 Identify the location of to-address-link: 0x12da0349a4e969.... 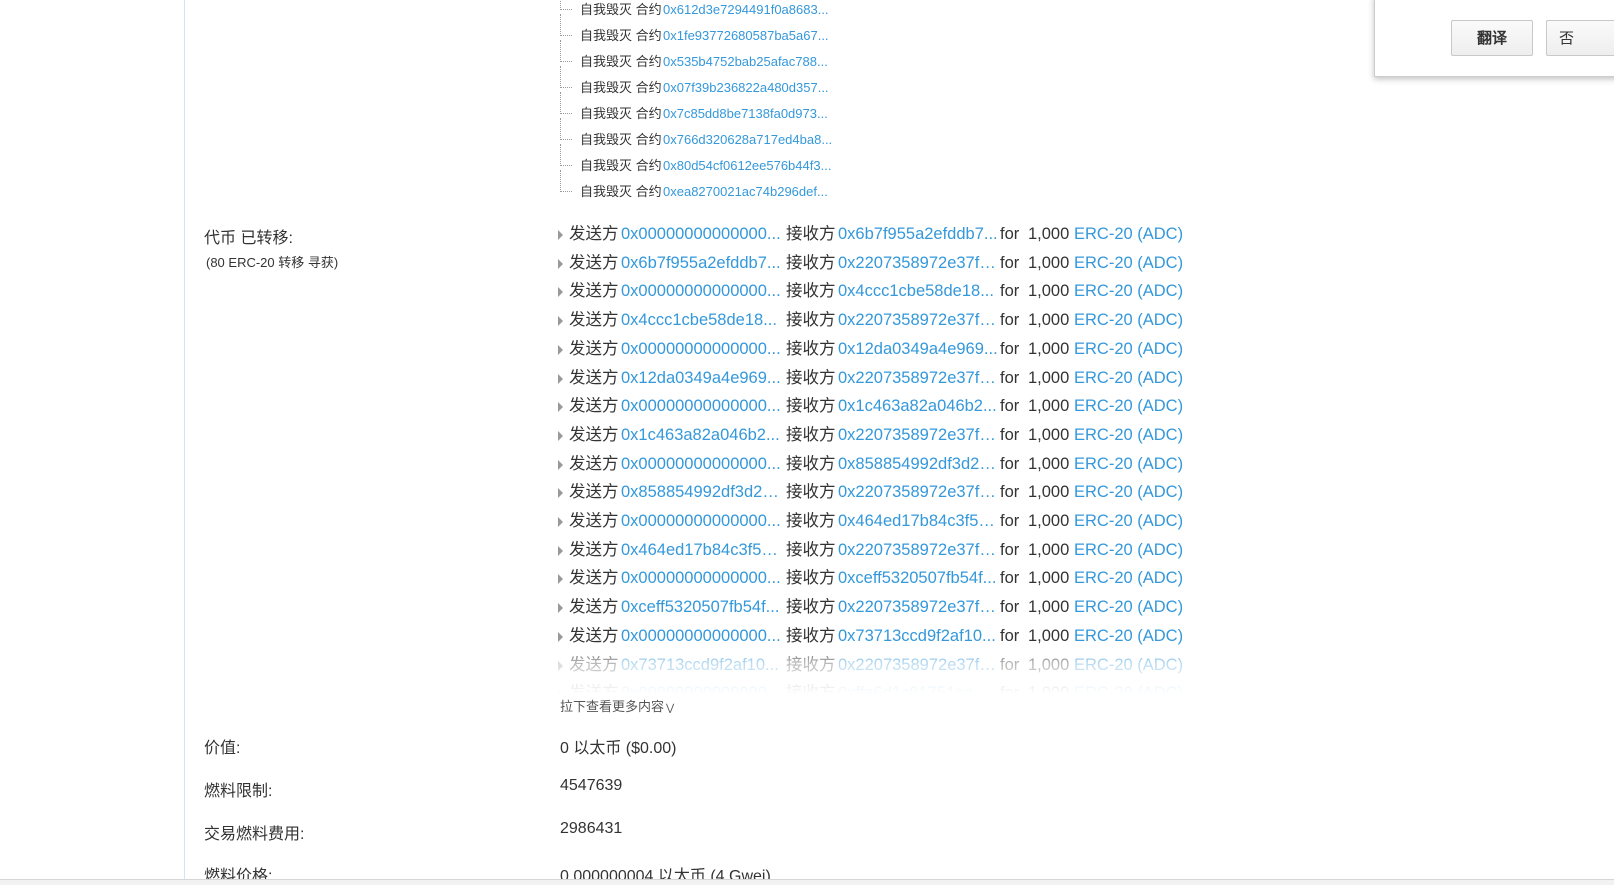
(918, 349).